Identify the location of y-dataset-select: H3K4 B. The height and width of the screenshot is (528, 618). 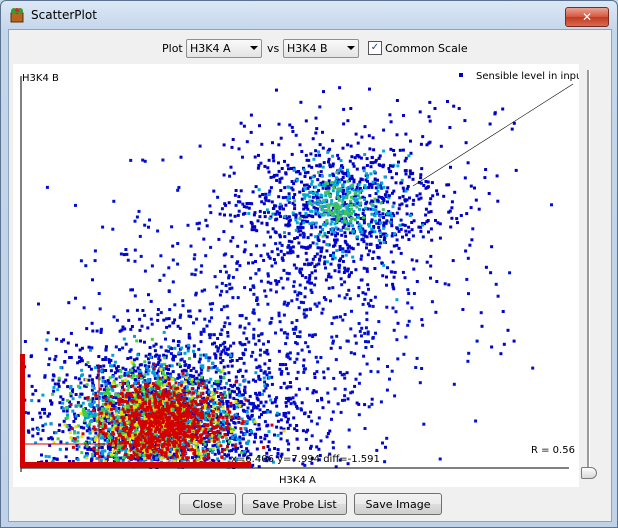
(321, 48).